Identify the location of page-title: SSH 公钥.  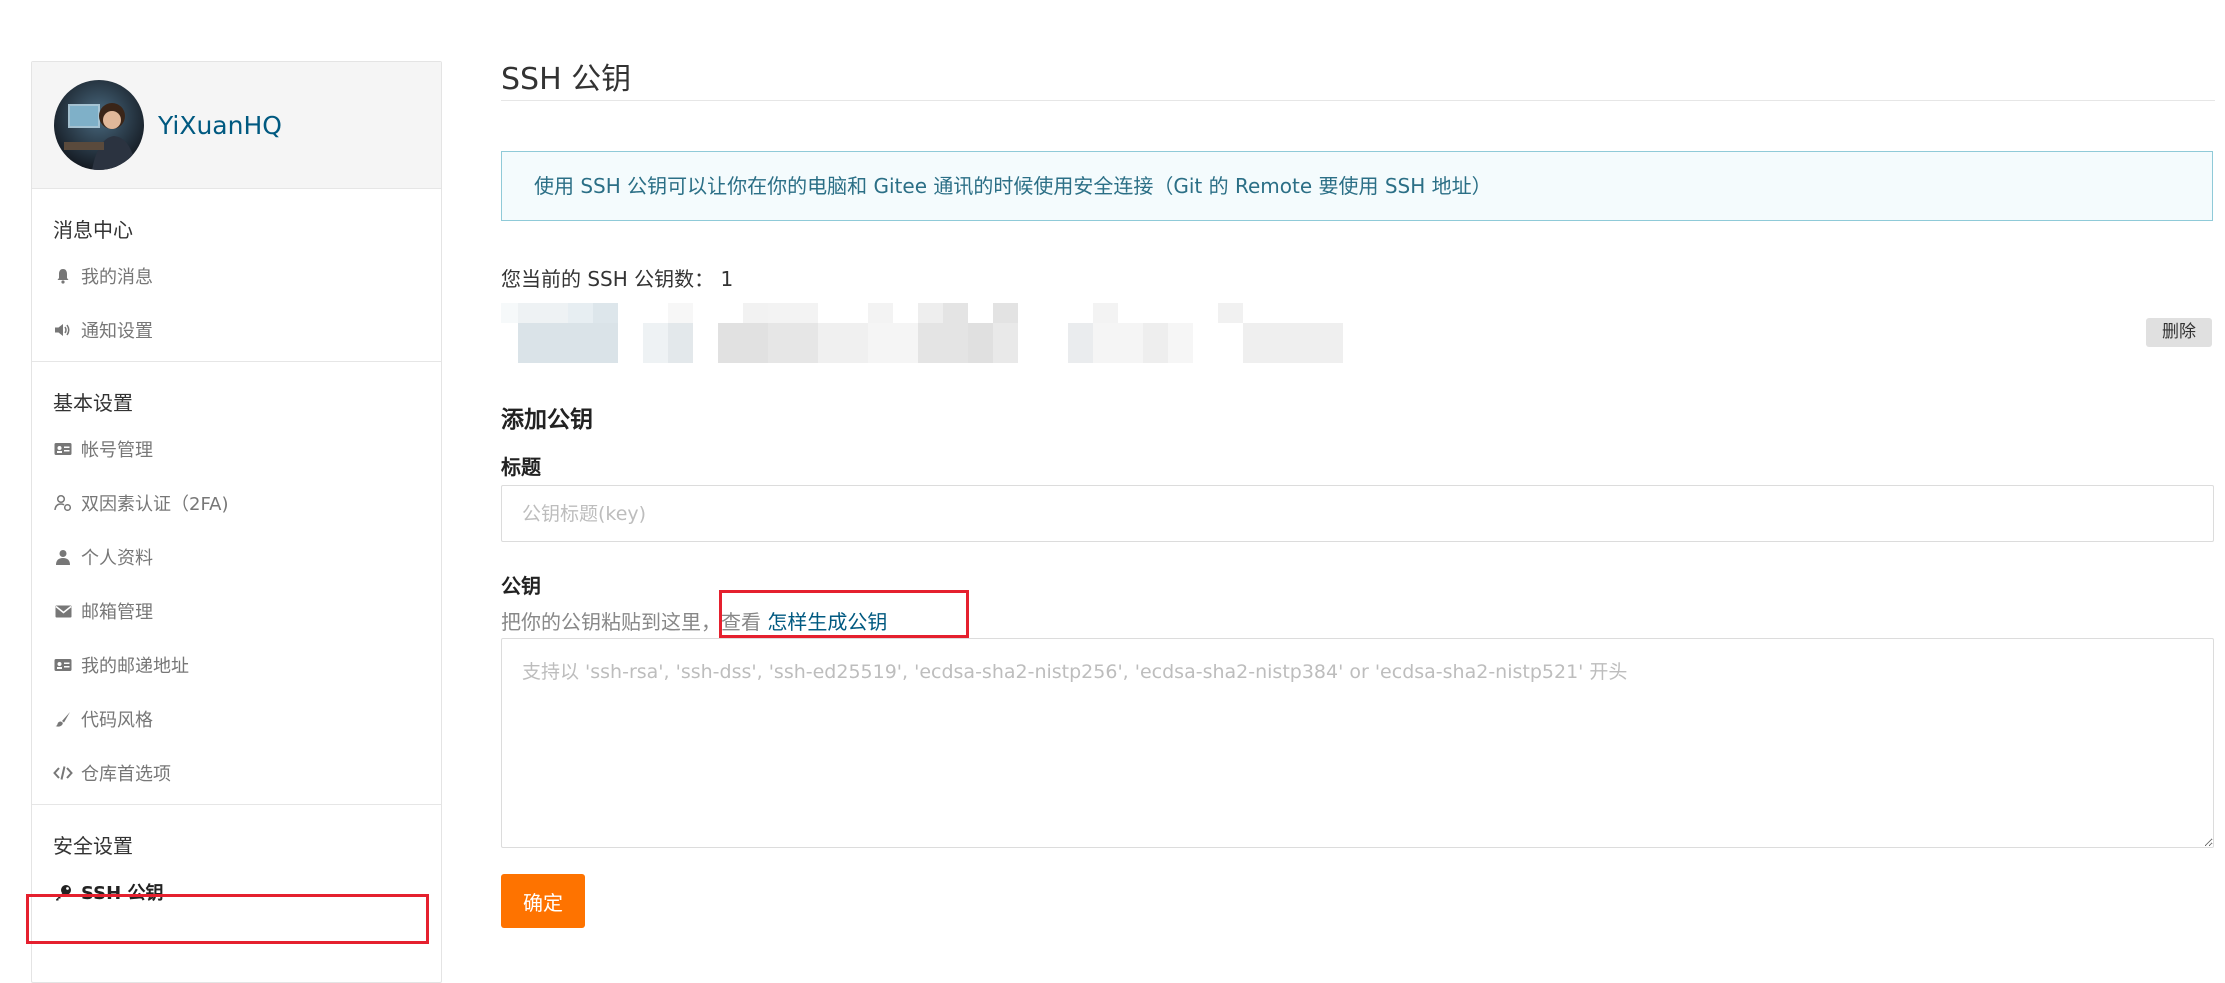
(566, 79).